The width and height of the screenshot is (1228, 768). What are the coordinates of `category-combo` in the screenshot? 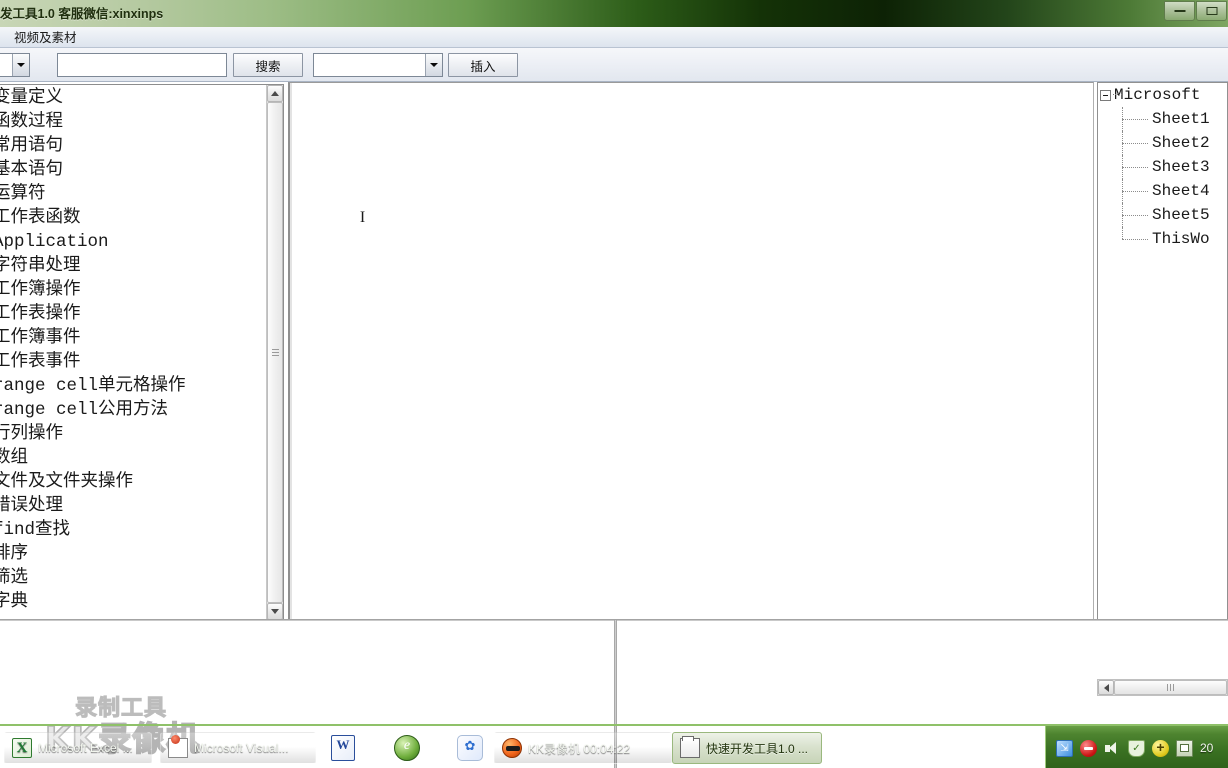 It's located at (15, 65).